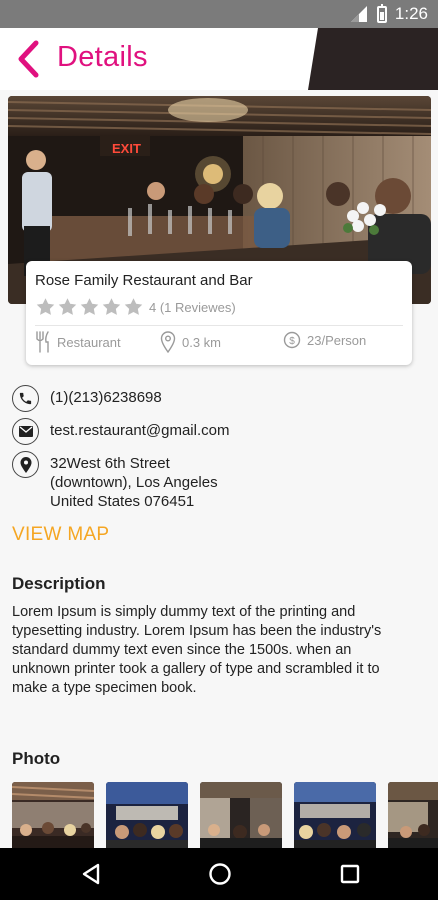 This screenshot has width=438, height=900. I want to click on app-bar-corner-decoration, so click(373, 59).